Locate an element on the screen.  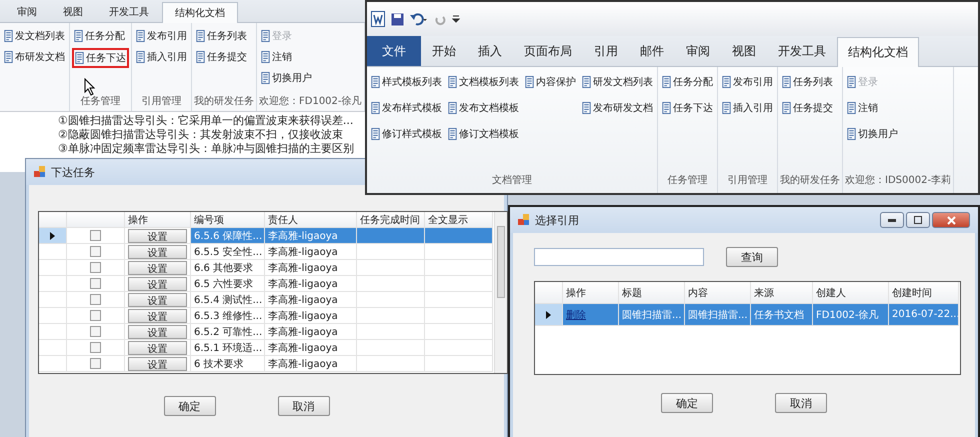
column-header: 内容 is located at coordinates (718, 293).